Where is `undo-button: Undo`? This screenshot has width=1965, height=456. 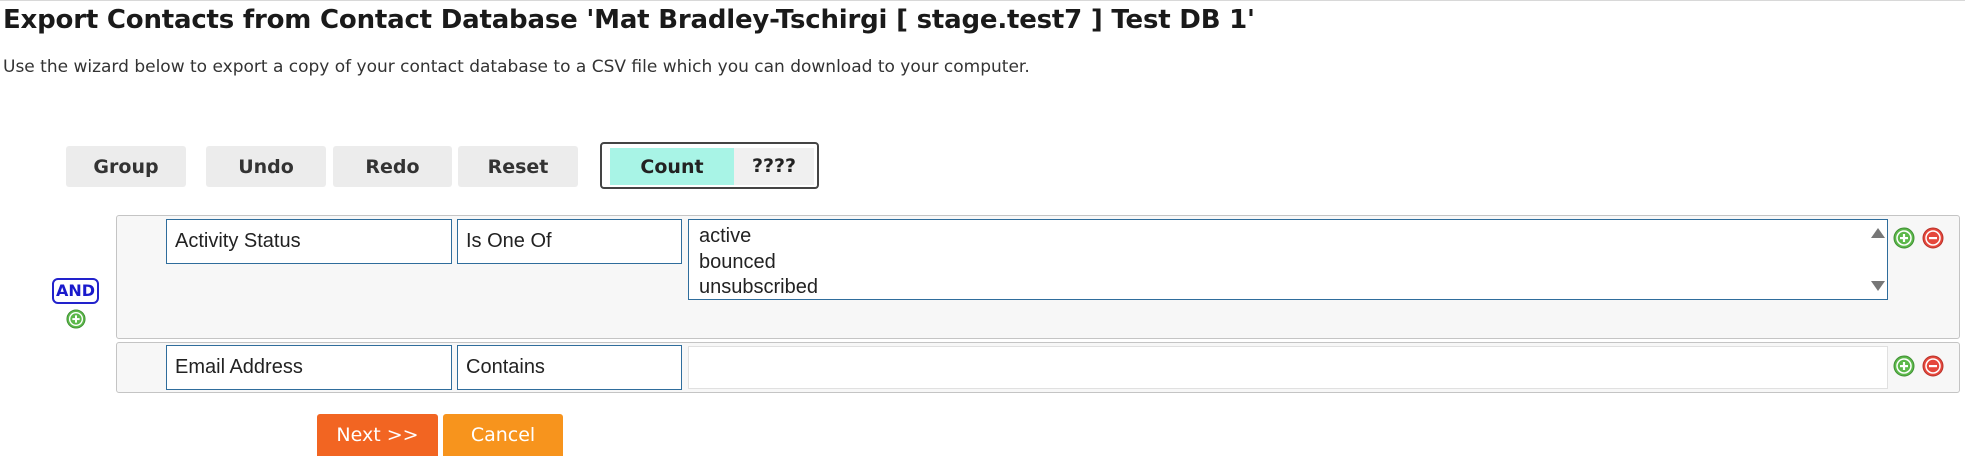 undo-button: Undo is located at coordinates (266, 166).